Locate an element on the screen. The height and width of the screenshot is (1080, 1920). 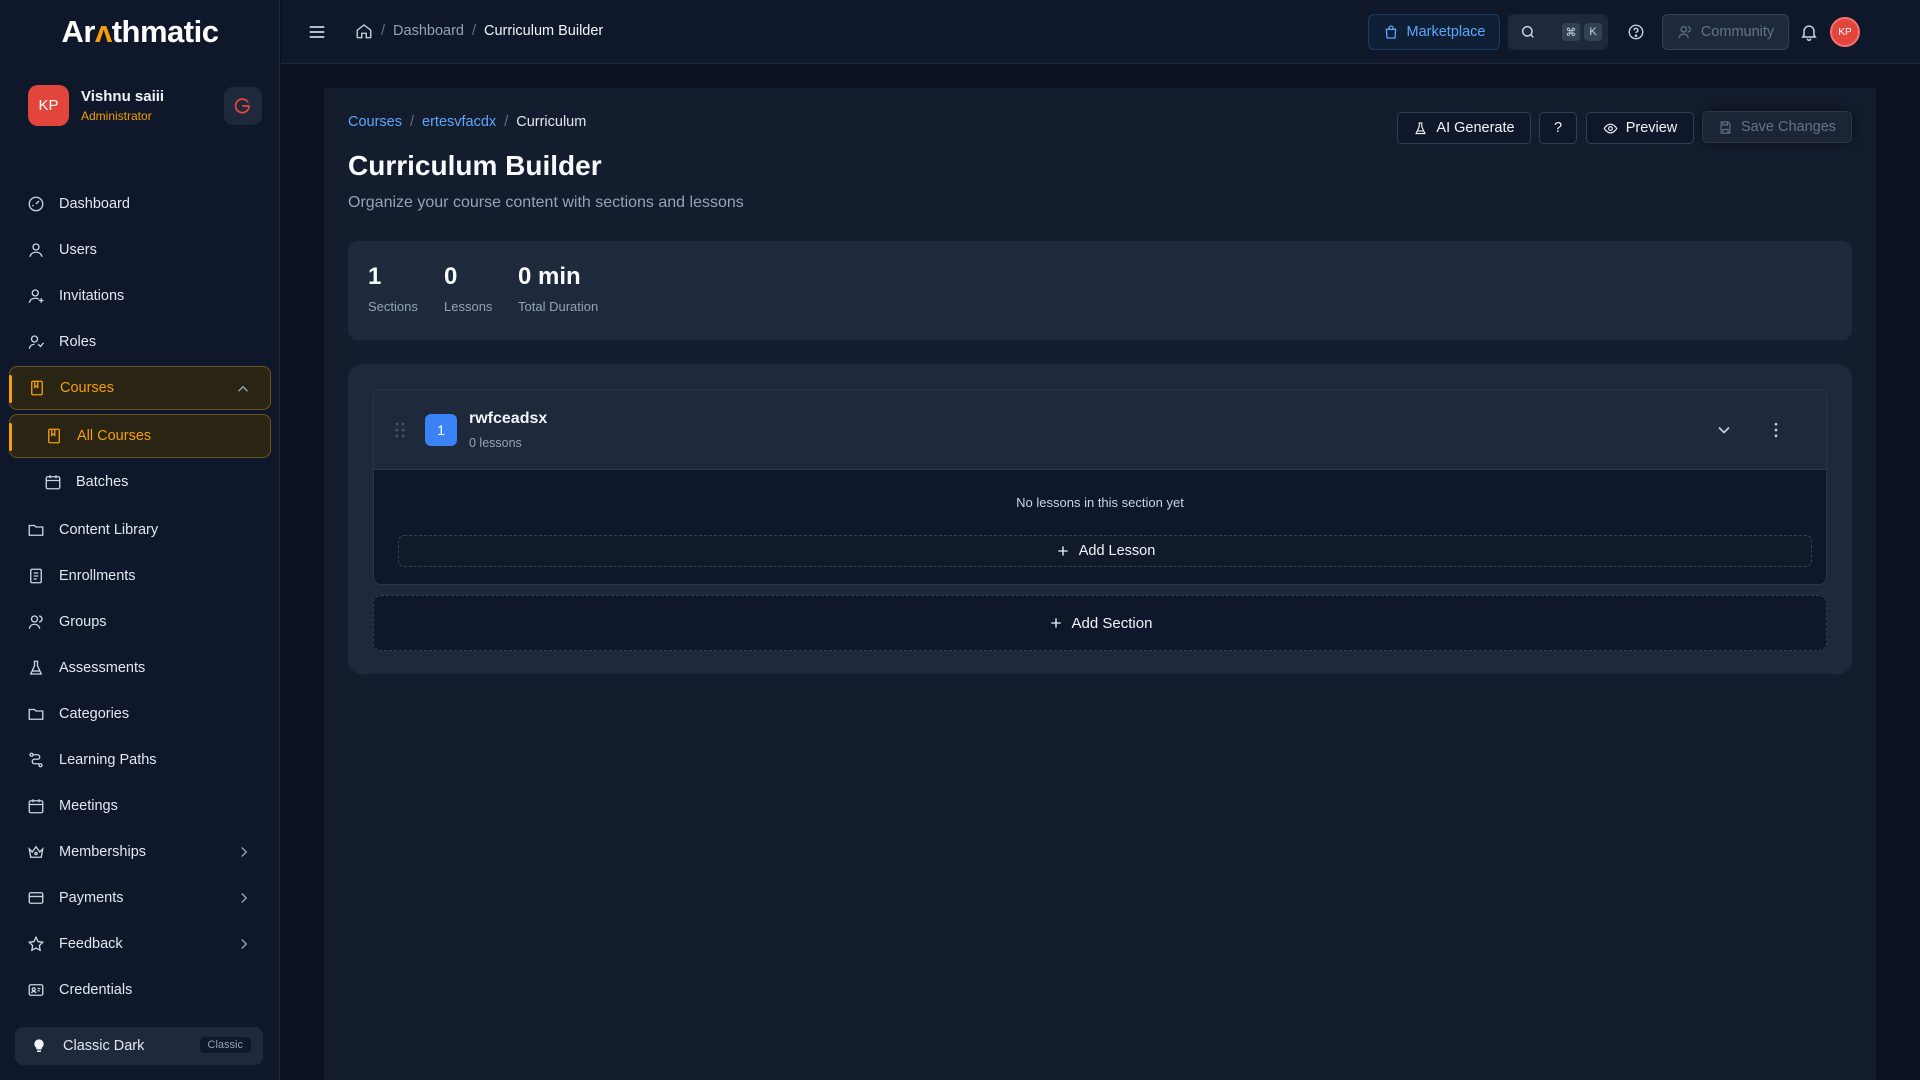
sidebar-item-dashboard: Dashboard is located at coordinates (140, 204).